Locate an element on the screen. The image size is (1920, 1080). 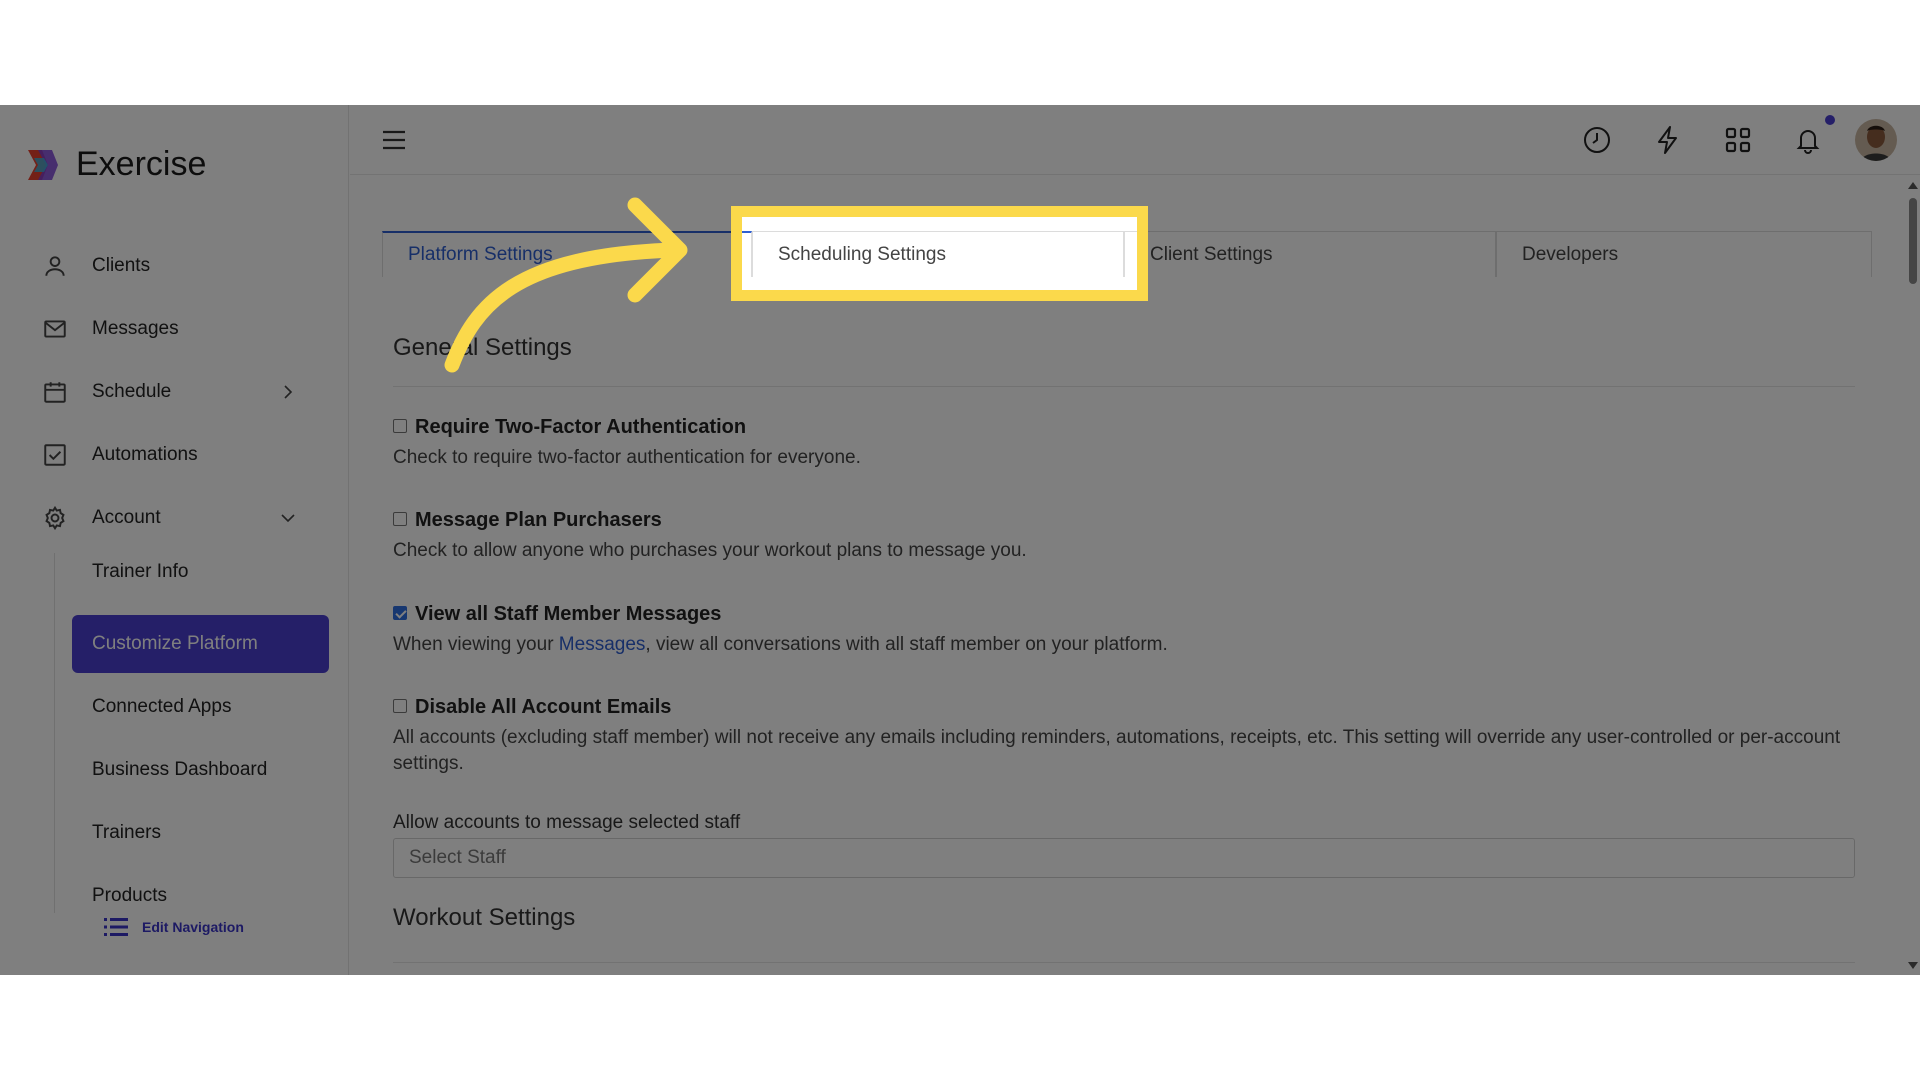
list-icon is located at coordinates (116, 927).